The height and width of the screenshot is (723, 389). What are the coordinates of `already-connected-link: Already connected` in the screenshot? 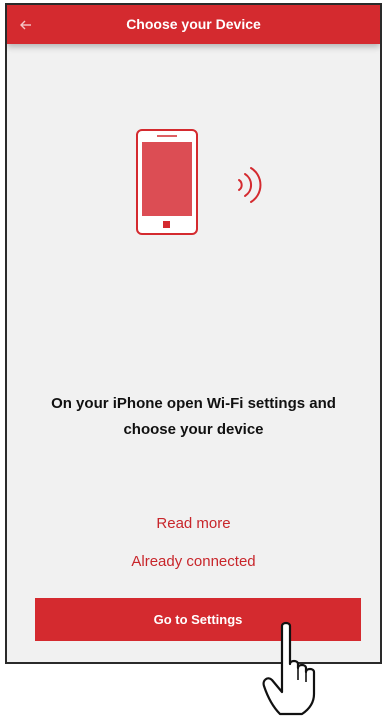 It's located at (193, 561).